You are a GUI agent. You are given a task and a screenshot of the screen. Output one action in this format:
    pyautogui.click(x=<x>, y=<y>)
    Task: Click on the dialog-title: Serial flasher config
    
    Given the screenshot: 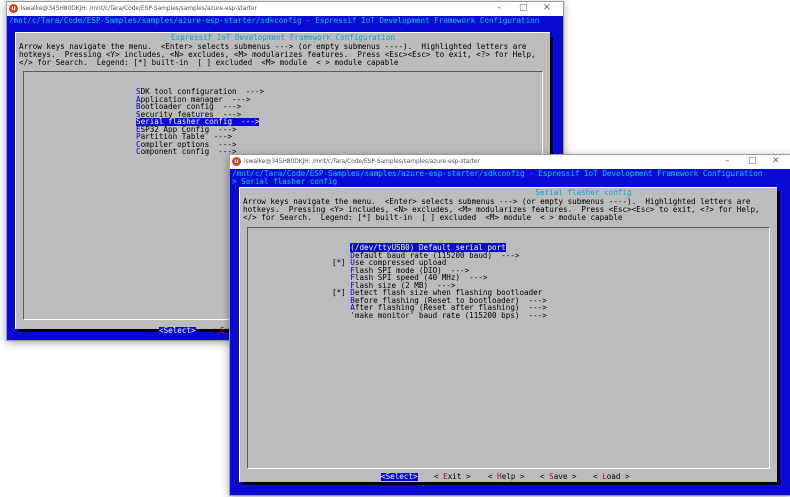 What is the action you would take?
    pyautogui.click(x=583, y=192)
    